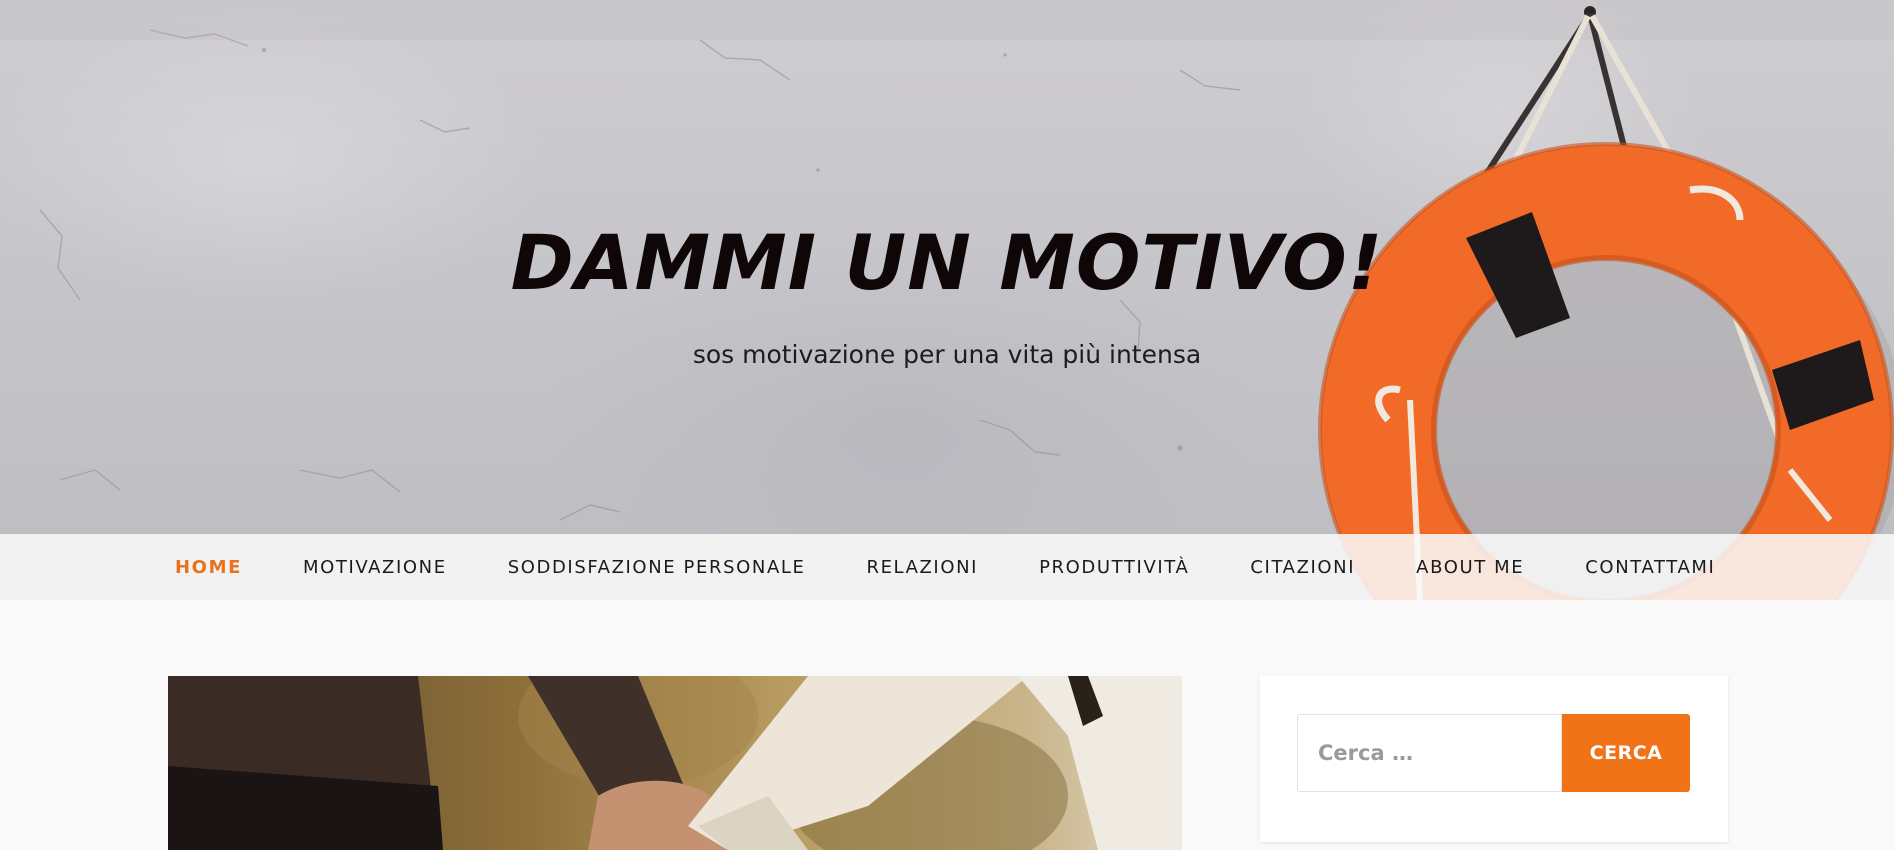 Image resolution: width=1894 pixels, height=850 pixels. Describe the element at coordinates (947, 262) in the screenshot. I see `site-title: DAMMI UN MOTIVO!` at that location.